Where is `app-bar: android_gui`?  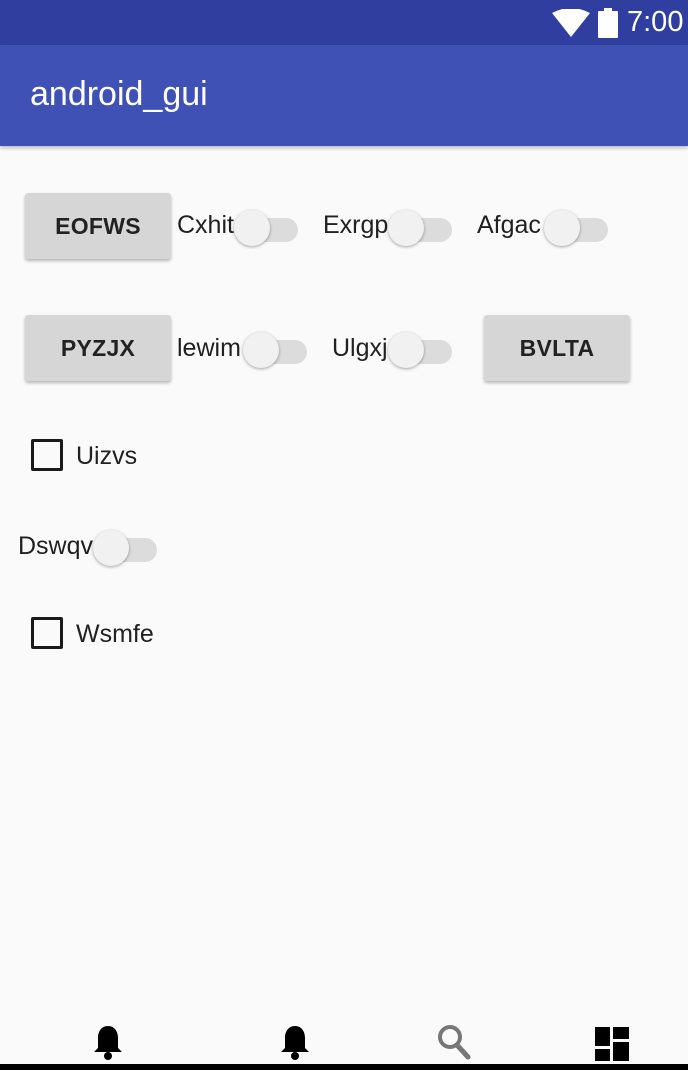 app-bar: android_gui is located at coordinates (344, 95).